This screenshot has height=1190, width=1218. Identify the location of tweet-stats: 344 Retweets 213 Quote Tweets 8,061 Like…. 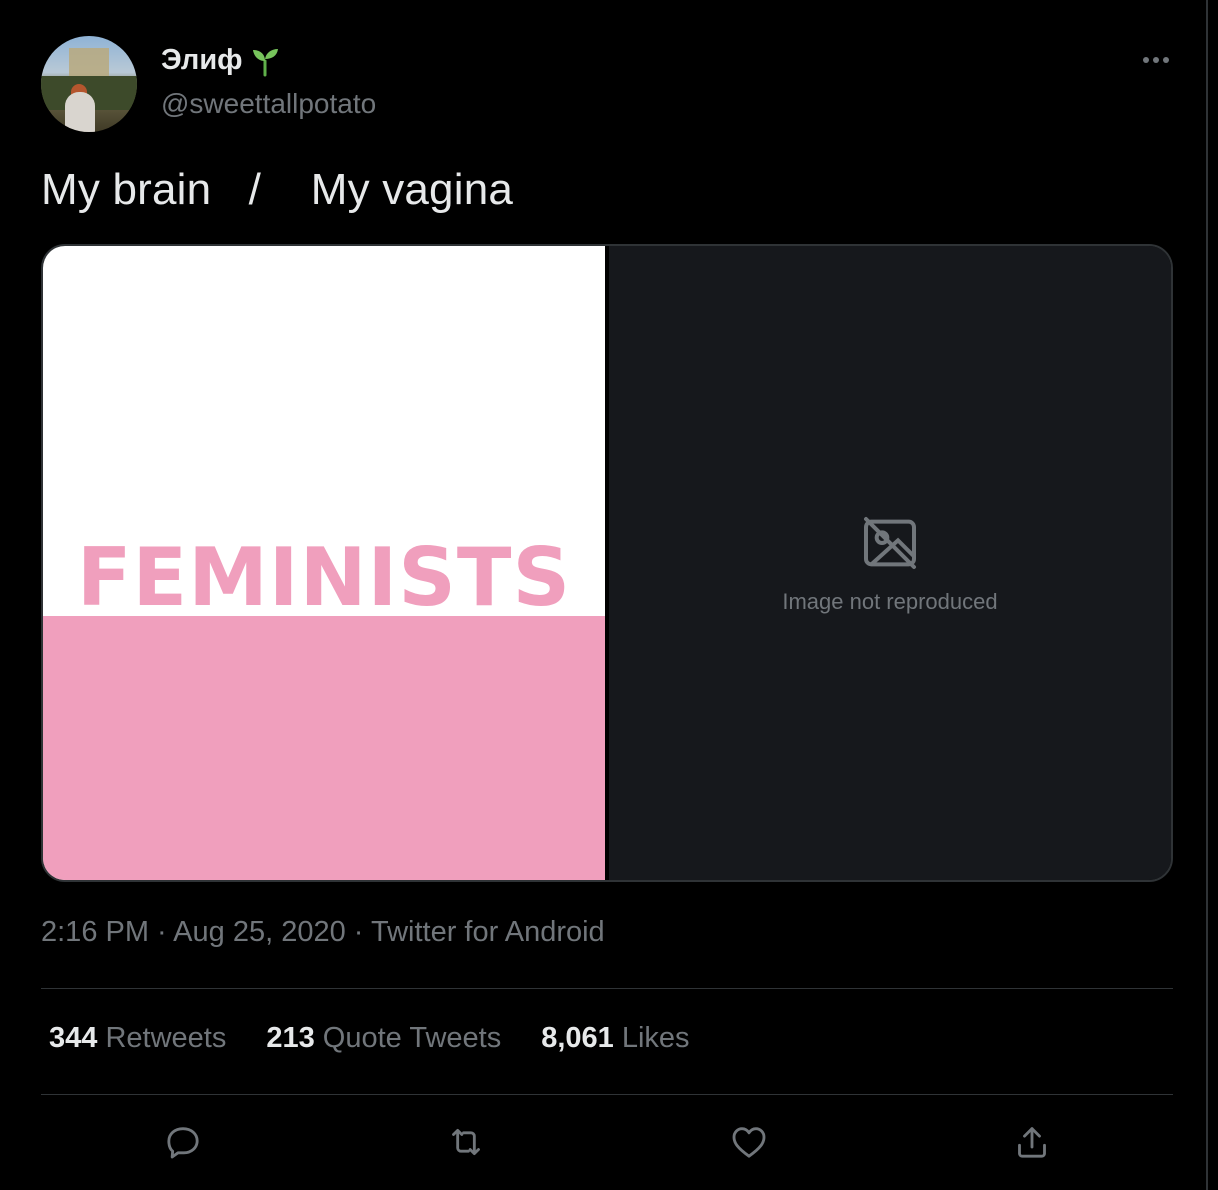
(369, 1038).